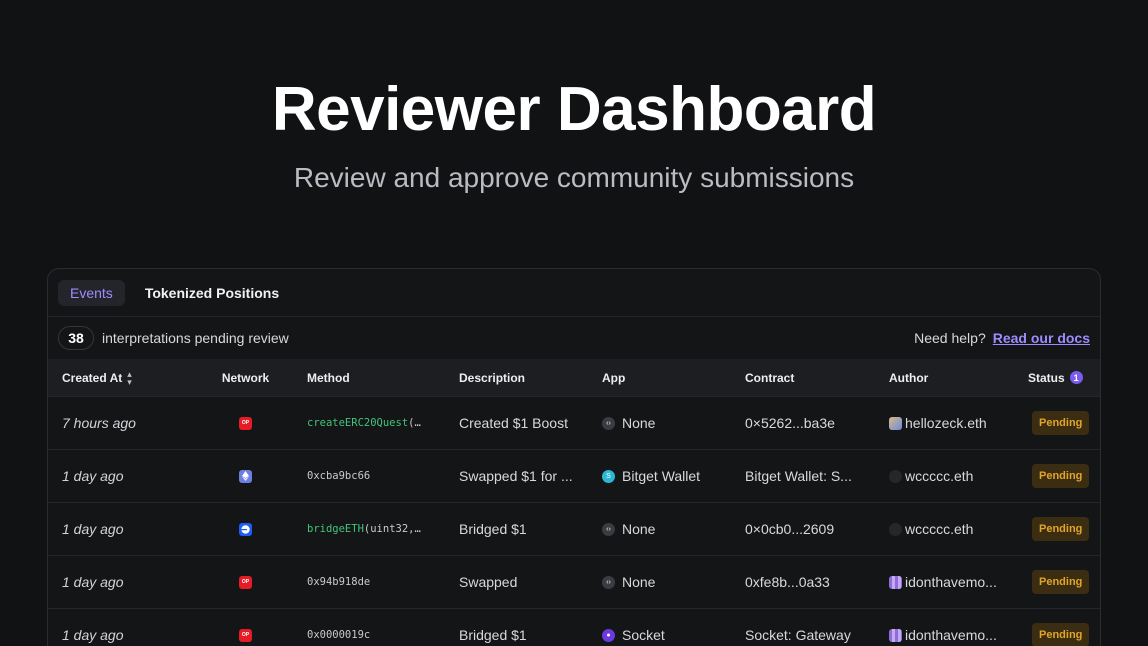  I want to click on created-at: 7 hours ago, so click(99, 423).